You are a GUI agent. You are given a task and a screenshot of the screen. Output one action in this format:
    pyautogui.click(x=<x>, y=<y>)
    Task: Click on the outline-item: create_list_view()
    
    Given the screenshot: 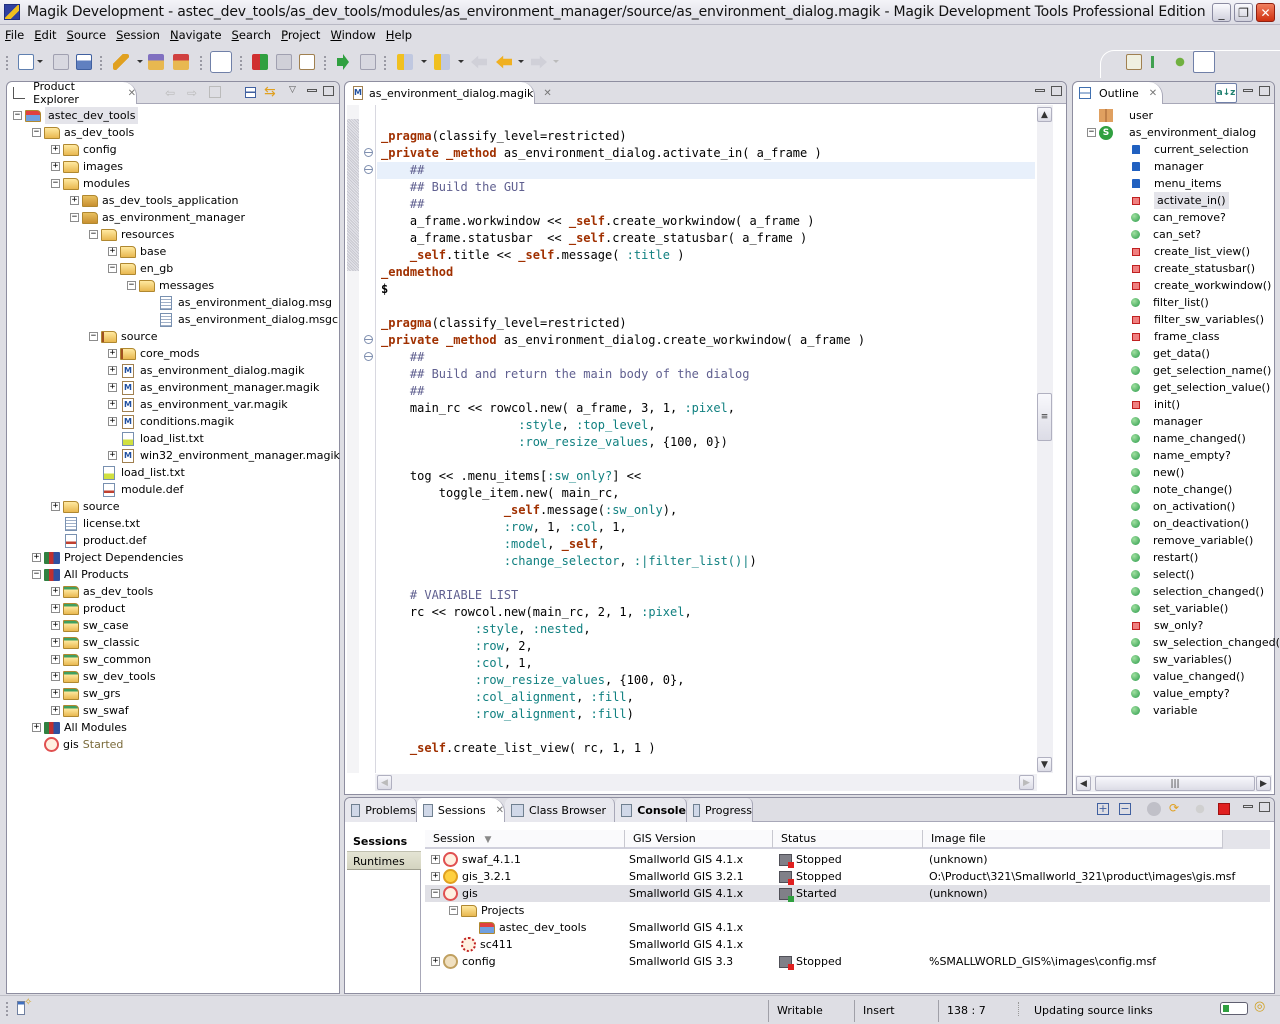 What is the action you would take?
    pyautogui.click(x=1190, y=251)
    